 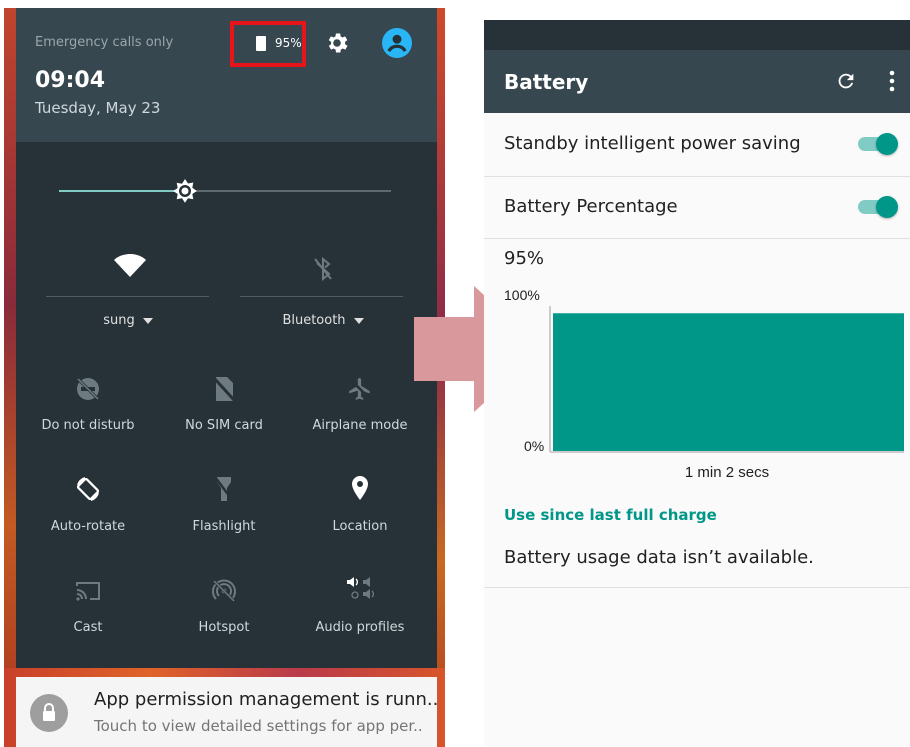 I want to click on tile-auto-rotate: Auto-rotate, so click(x=88, y=504).